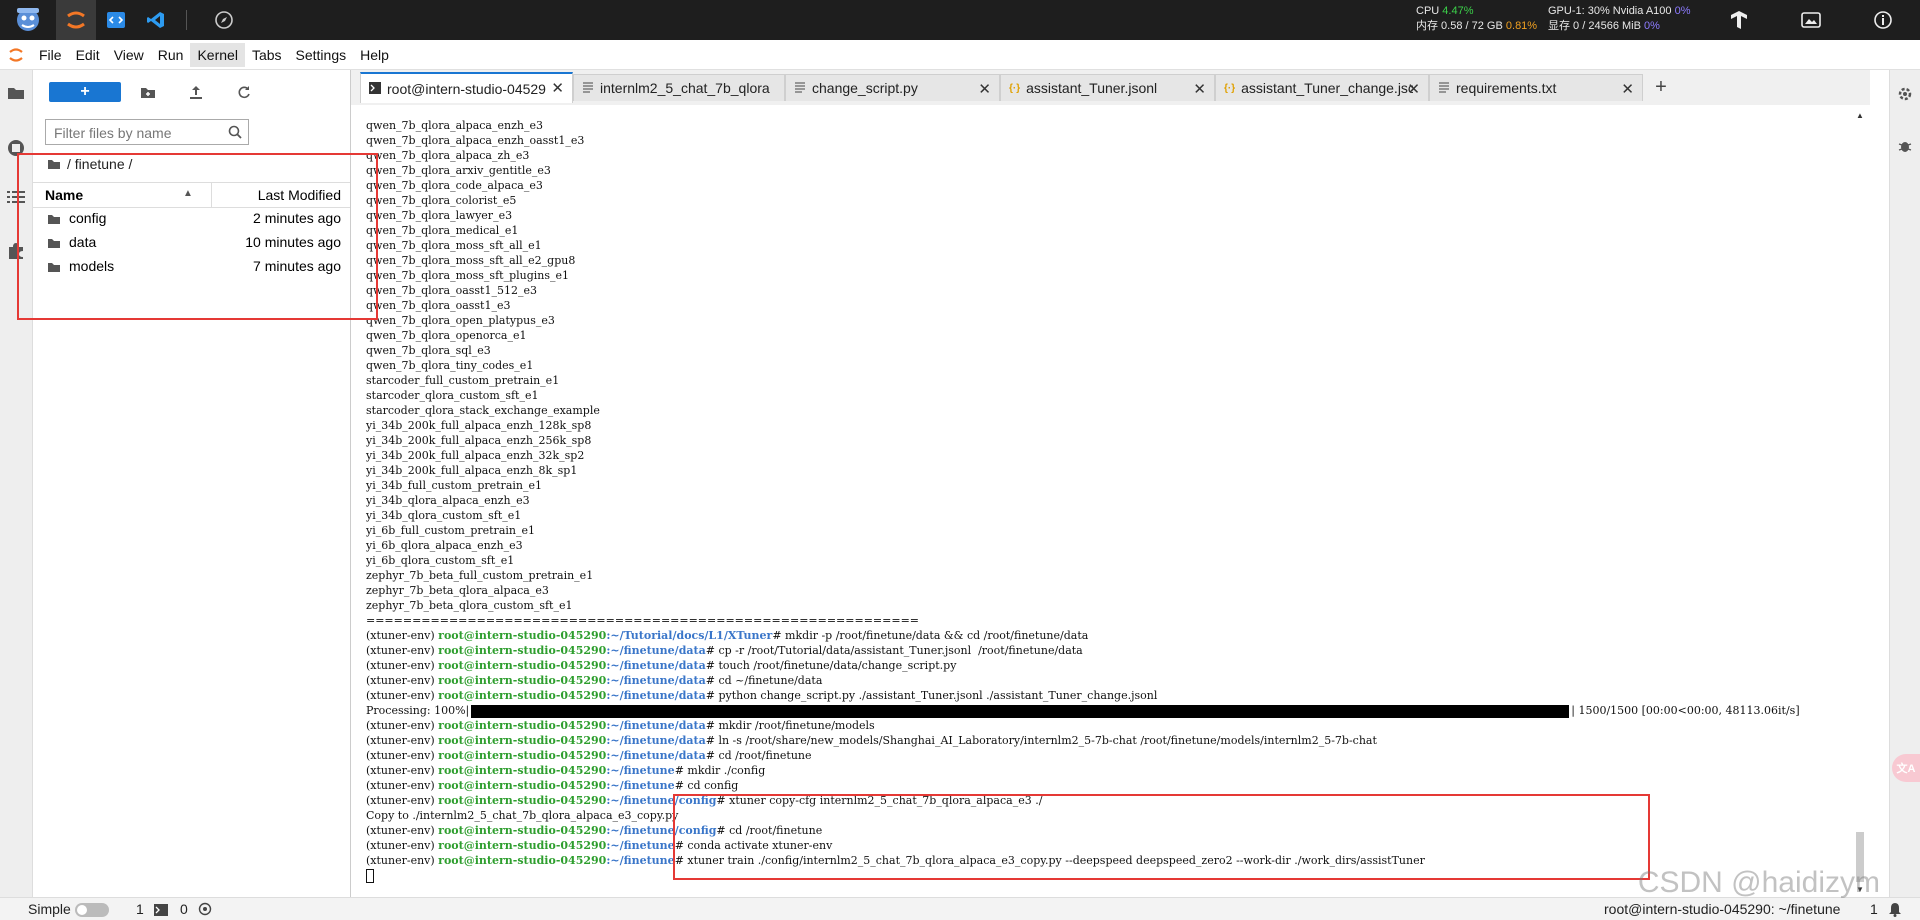  Describe the element at coordinates (370, 876) in the screenshot. I see `cursor` at that location.